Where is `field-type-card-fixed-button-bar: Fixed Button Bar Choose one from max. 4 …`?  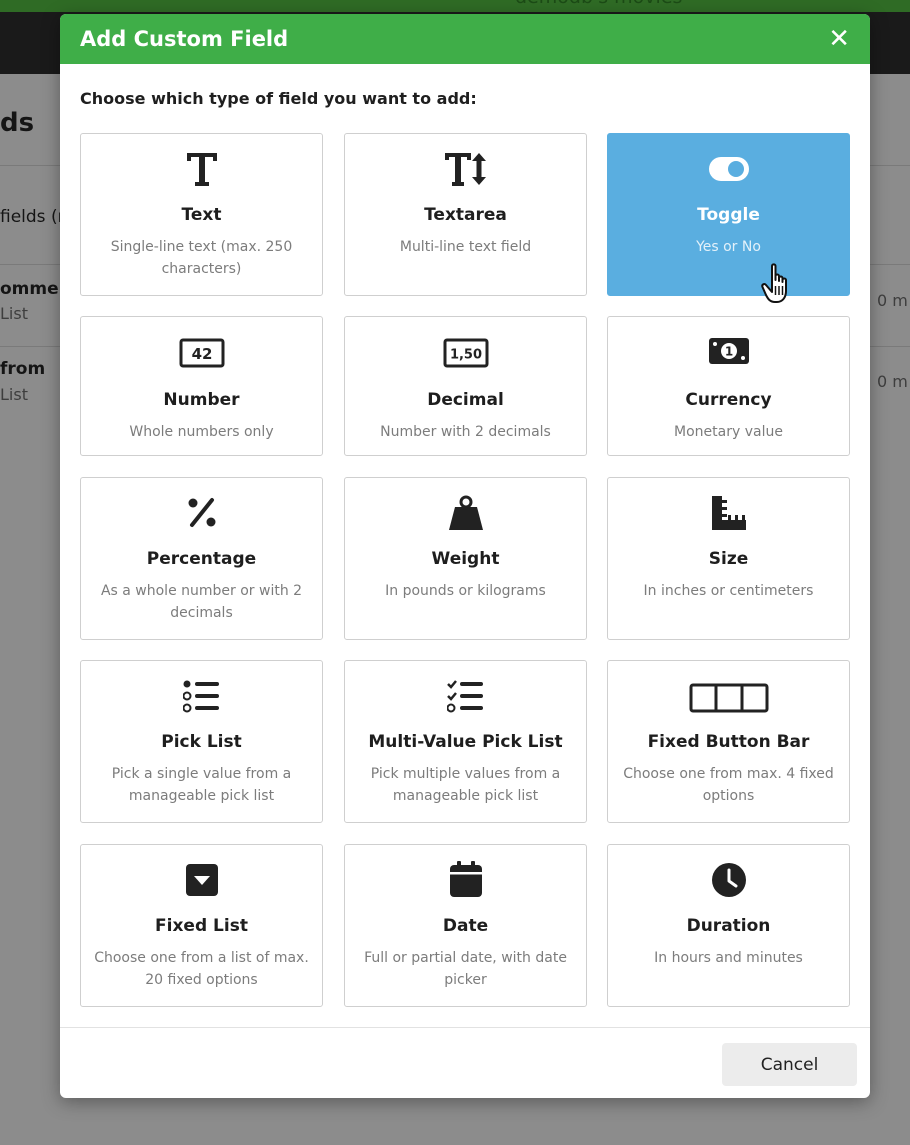
field-type-card-fixed-button-bar: Fixed Button Bar Choose one from max. 4 … is located at coordinates (728, 741).